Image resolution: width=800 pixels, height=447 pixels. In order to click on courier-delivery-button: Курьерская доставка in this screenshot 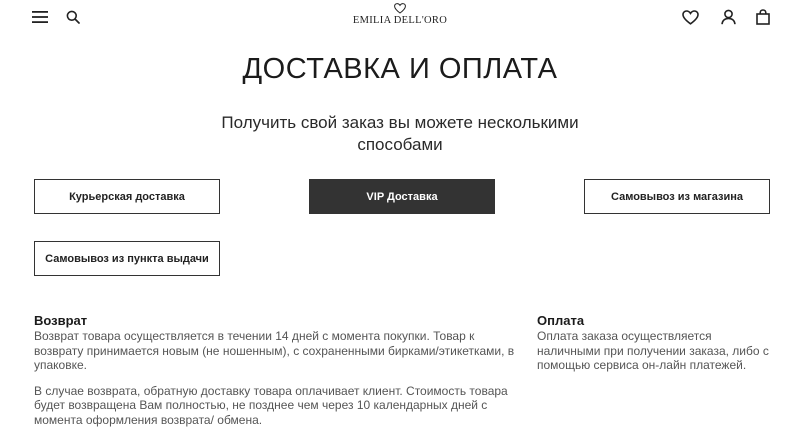, I will do `click(127, 196)`.